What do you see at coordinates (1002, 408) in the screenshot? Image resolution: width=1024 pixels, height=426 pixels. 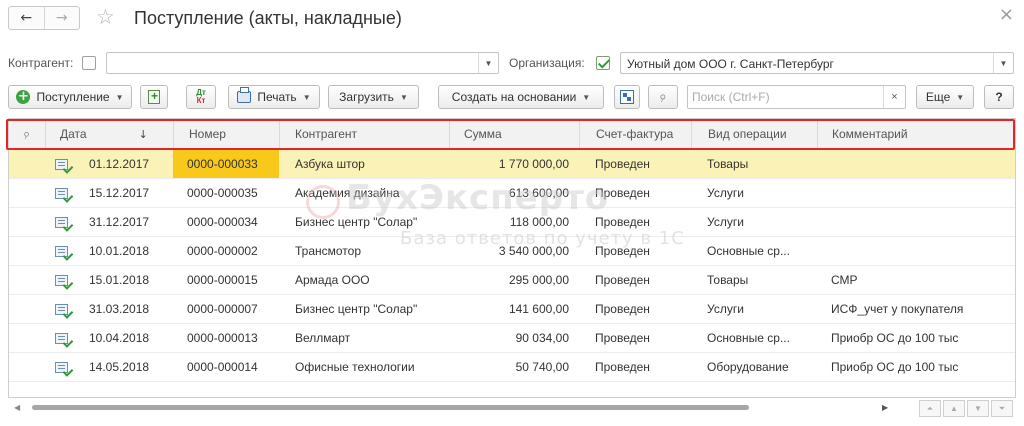 I see `scroll-to-bottom-button: ⏷` at bounding box center [1002, 408].